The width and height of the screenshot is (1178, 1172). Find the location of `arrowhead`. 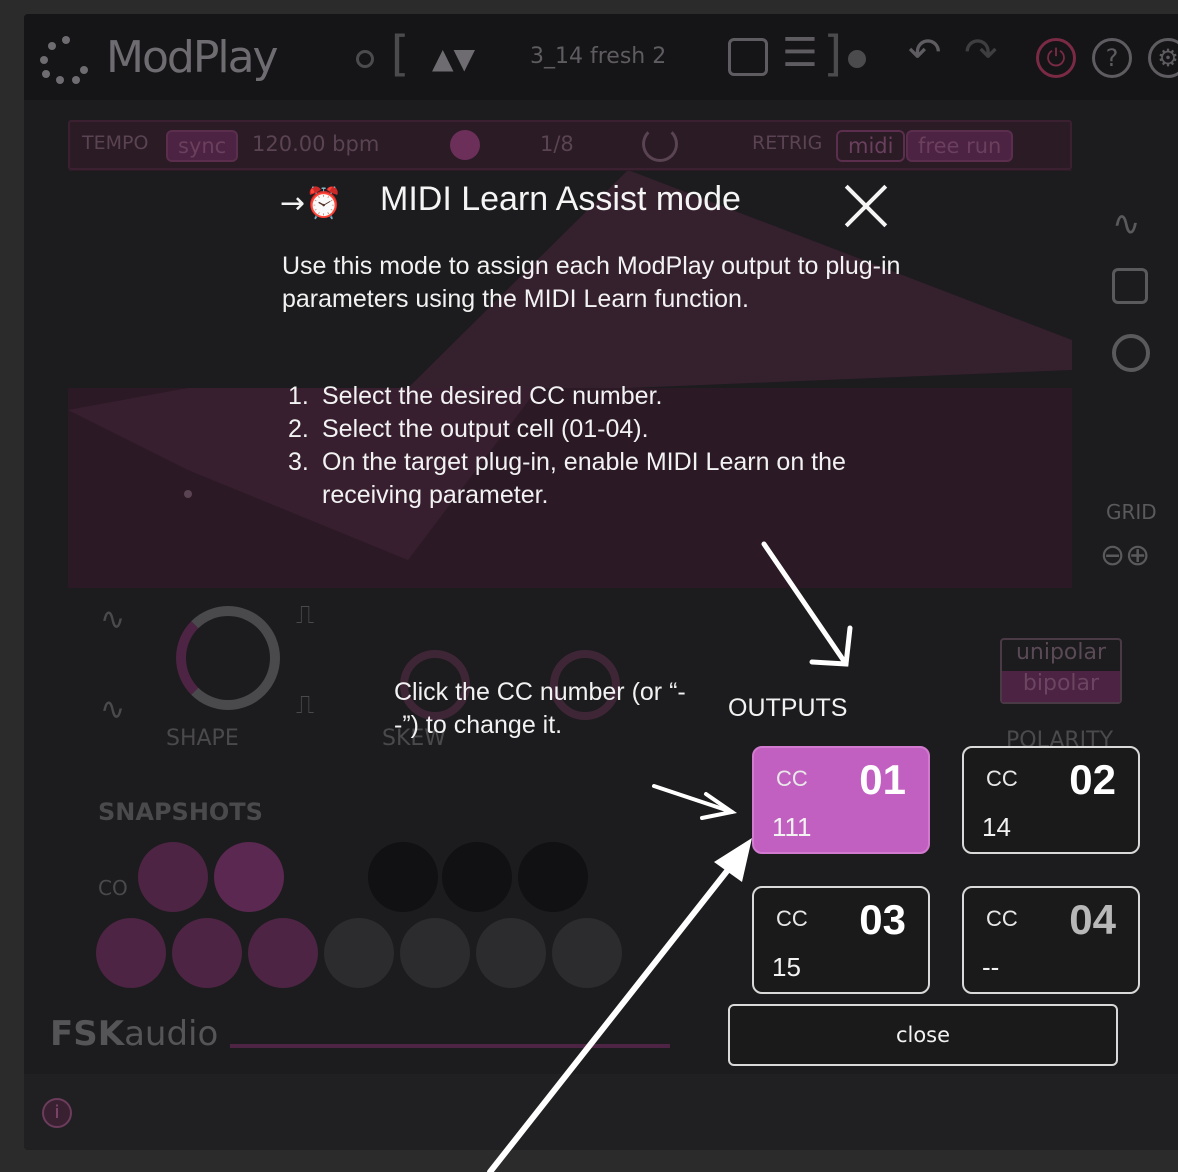

arrowhead is located at coordinates (733, 860).